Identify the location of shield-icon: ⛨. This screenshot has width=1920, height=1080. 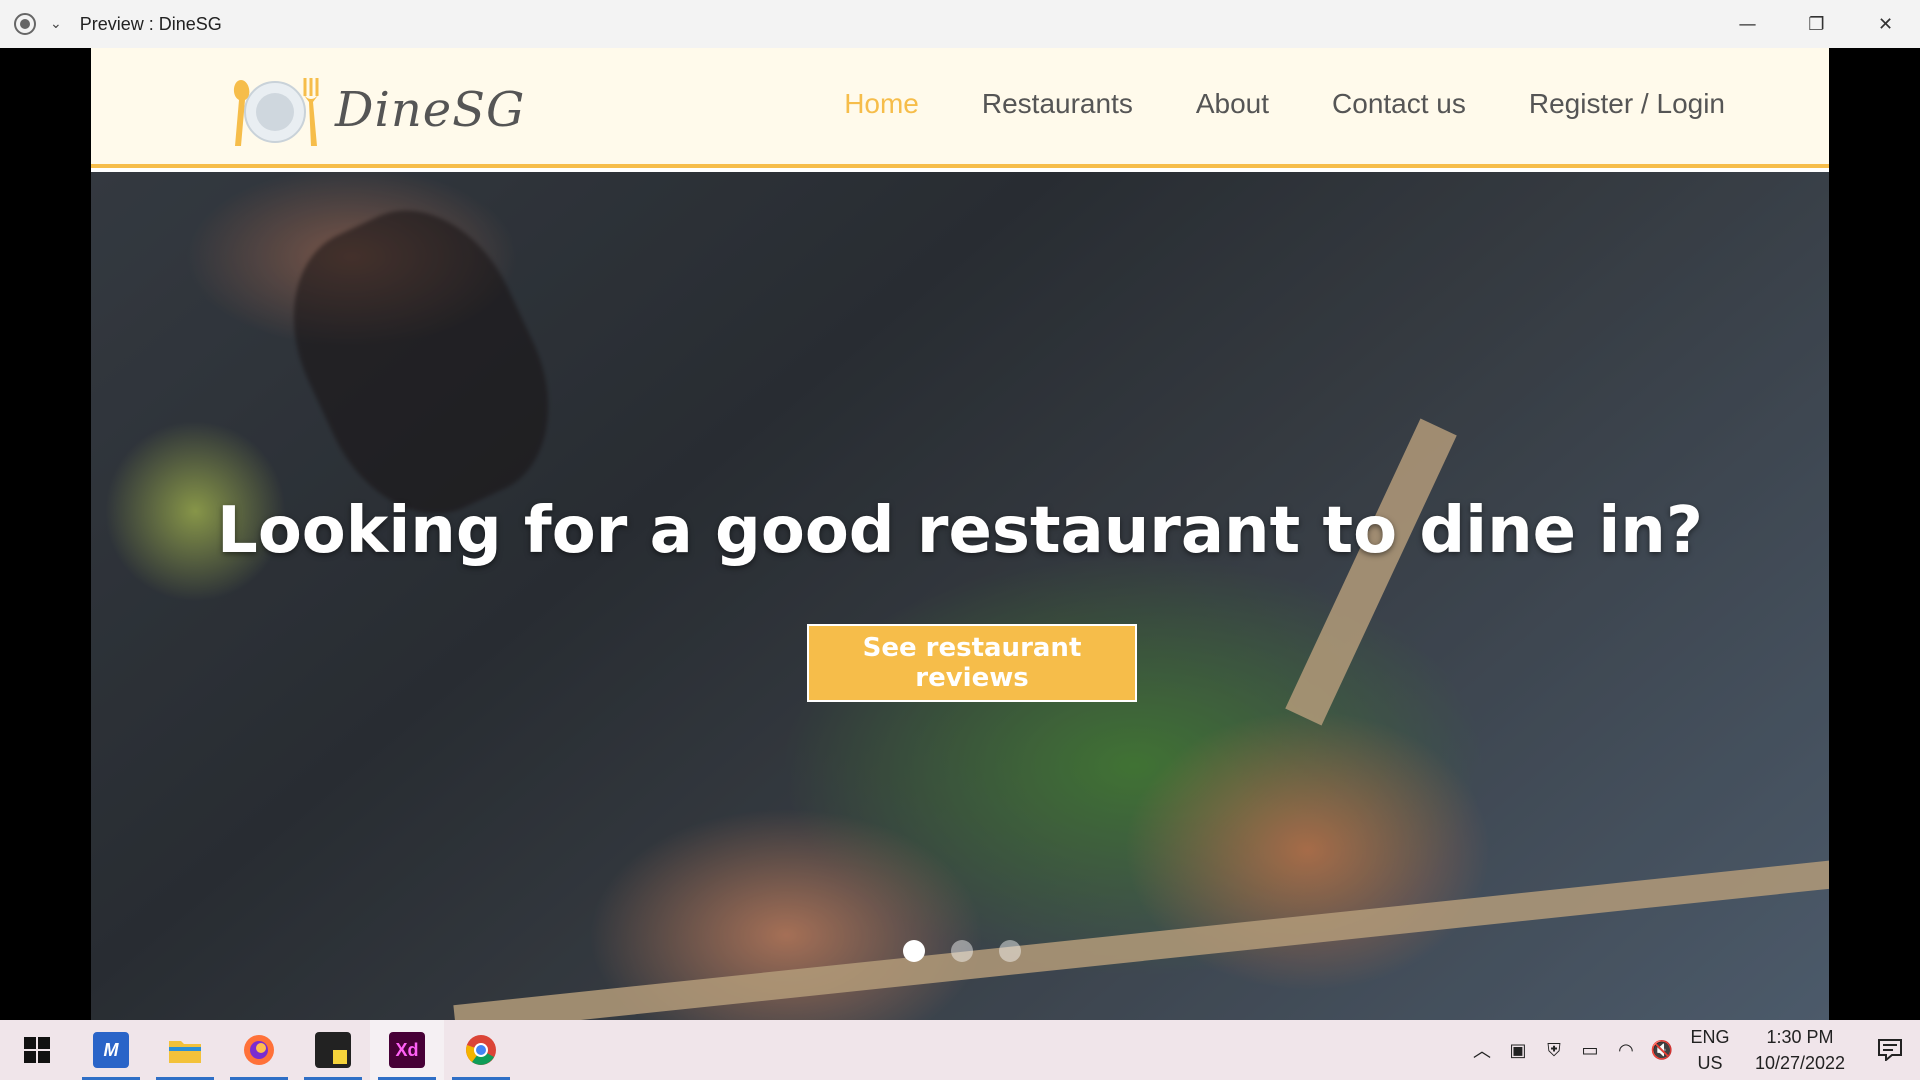
(1554, 1050).